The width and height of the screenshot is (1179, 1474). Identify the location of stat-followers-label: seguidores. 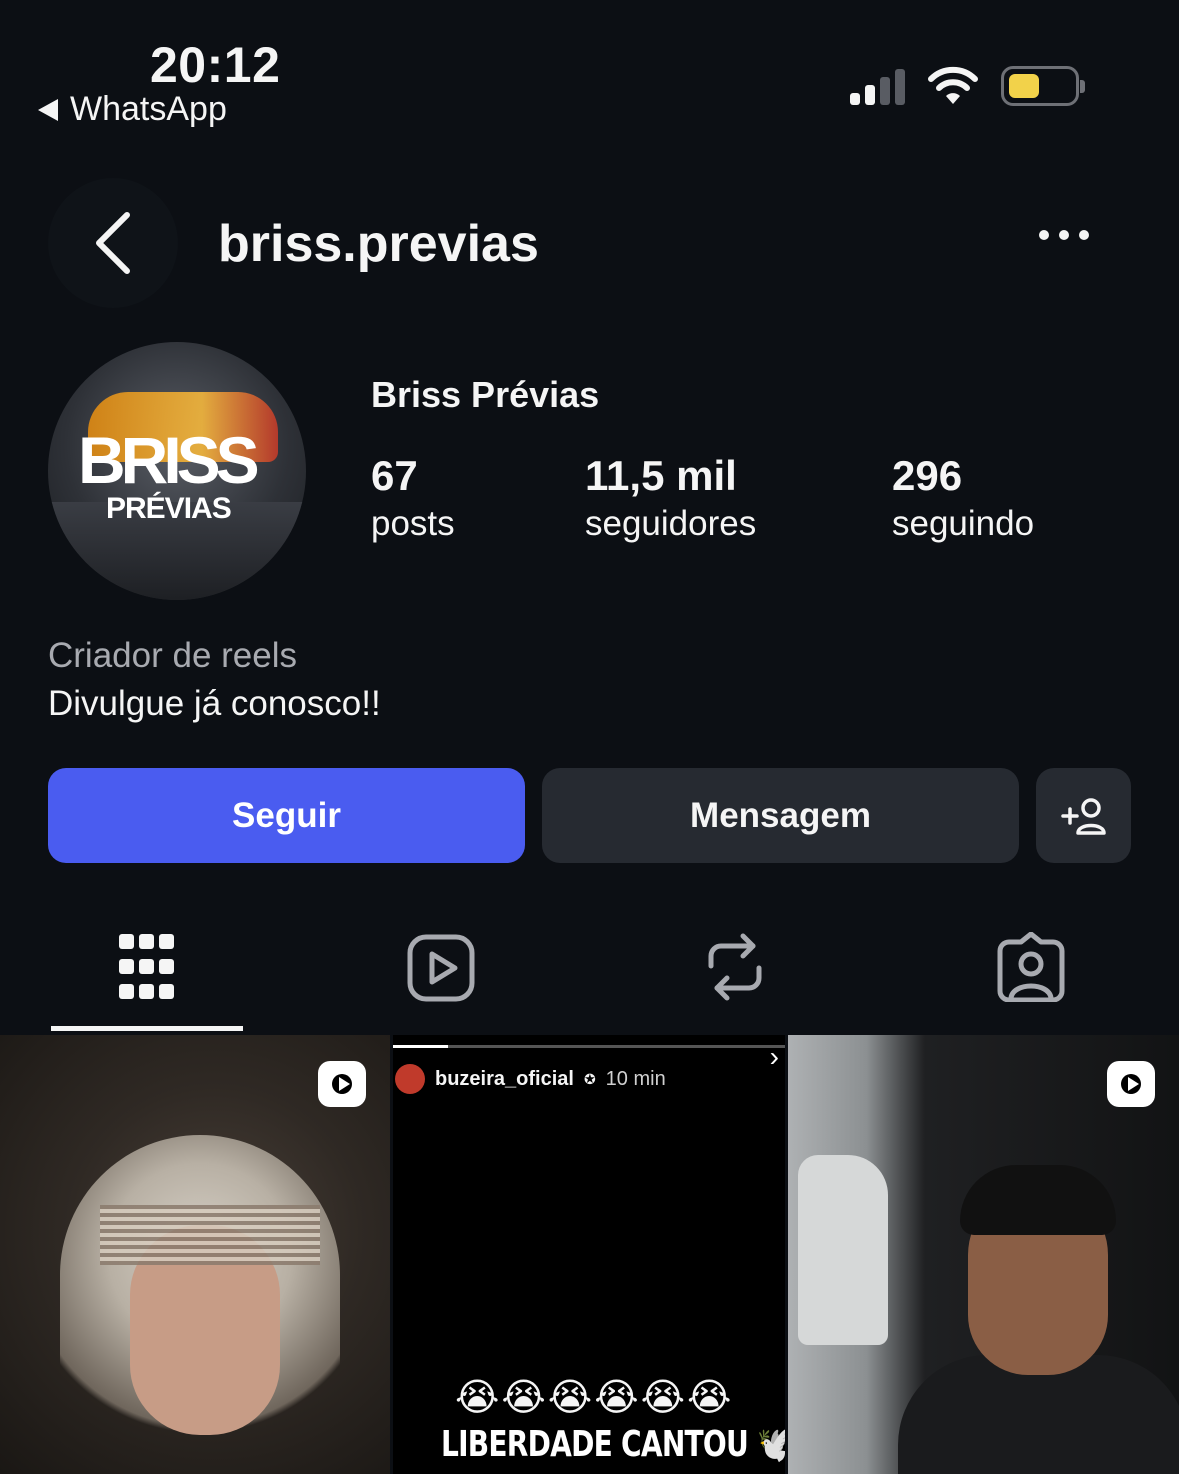
(671, 523).